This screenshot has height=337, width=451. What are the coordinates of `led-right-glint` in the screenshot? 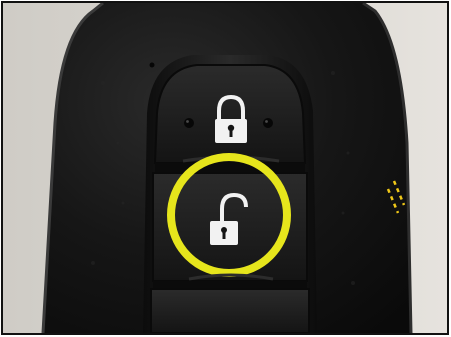 It's located at (266, 121).